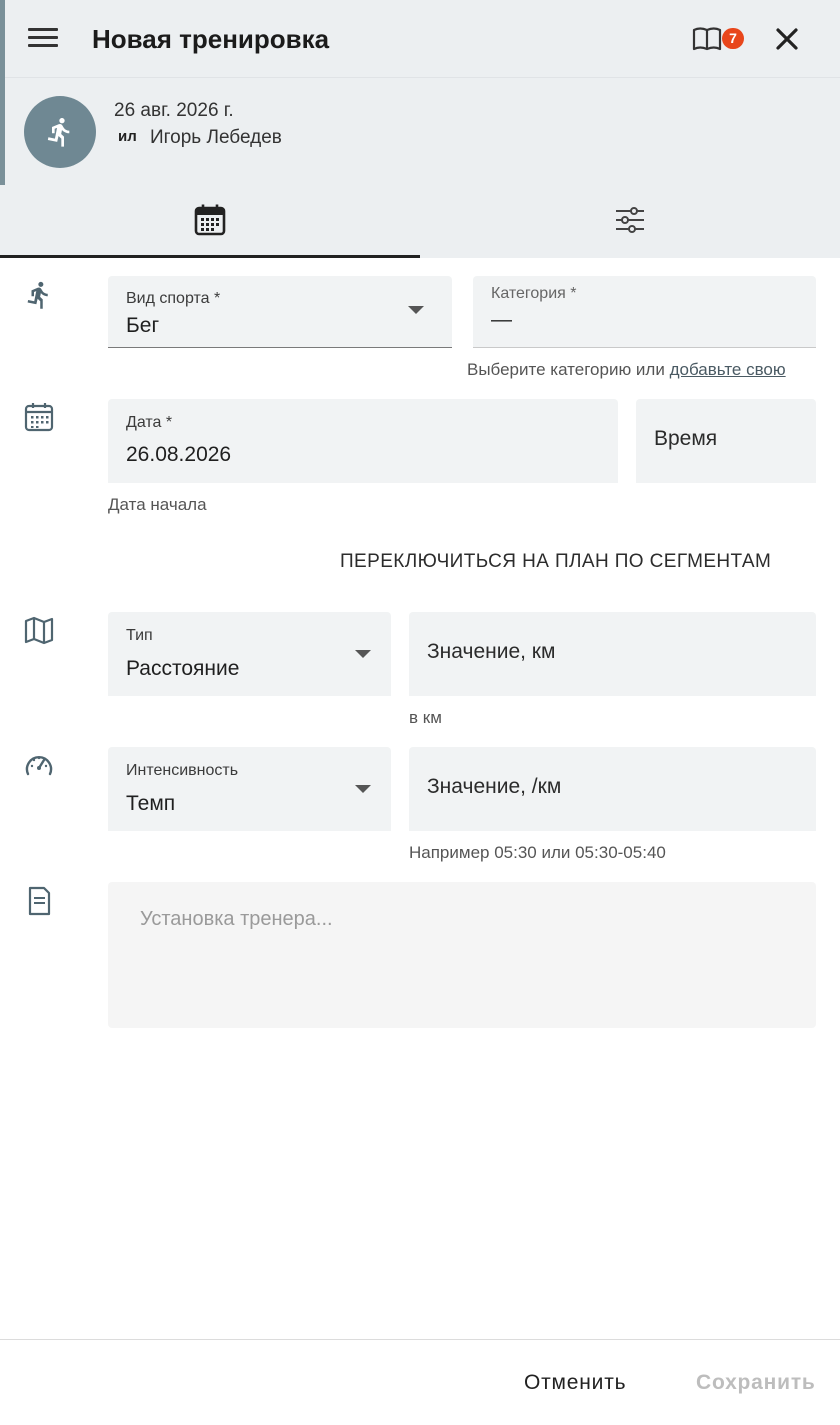 The image size is (840, 1425). What do you see at coordinates (211, 39) in the screenshot?
I see `page-title: Новая тренировка` at bounding box center [211, 39].